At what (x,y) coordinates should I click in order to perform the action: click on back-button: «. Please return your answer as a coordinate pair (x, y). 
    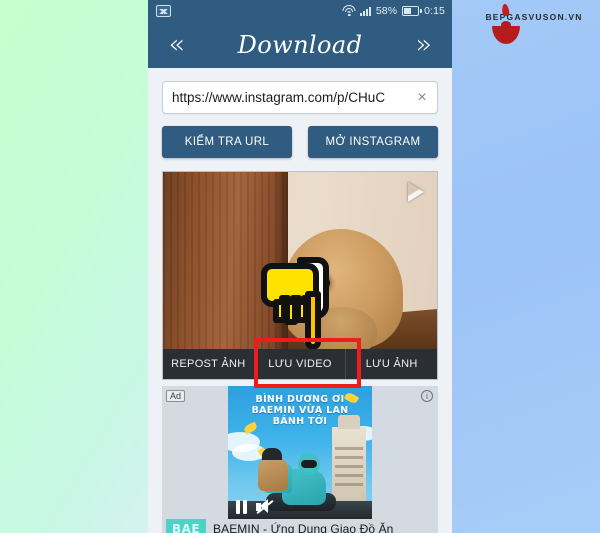
    Looking at the image, I should click on (176, 44).